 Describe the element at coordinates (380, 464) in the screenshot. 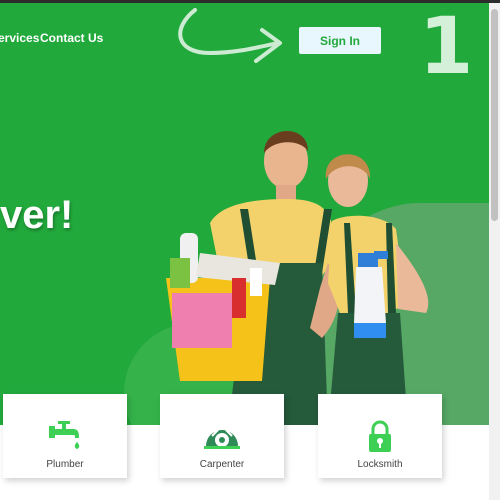

I see `service-label-locksmith: Locksmith` at that location.